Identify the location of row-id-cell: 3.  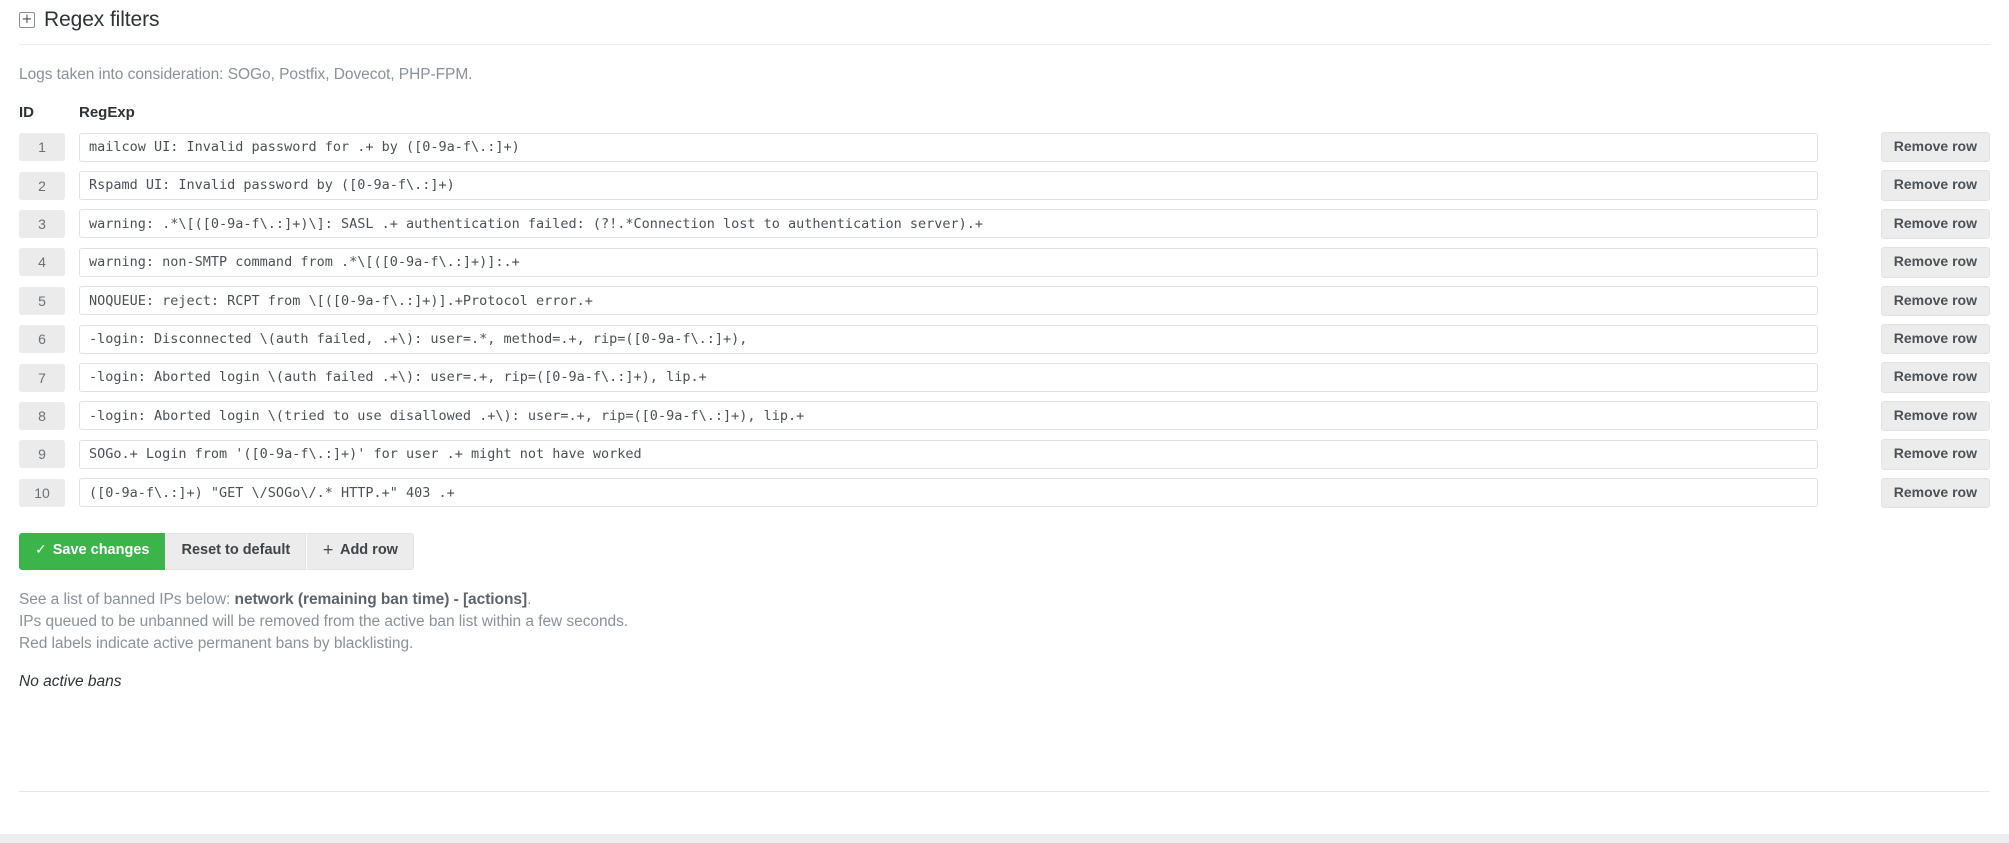
(42, 228).